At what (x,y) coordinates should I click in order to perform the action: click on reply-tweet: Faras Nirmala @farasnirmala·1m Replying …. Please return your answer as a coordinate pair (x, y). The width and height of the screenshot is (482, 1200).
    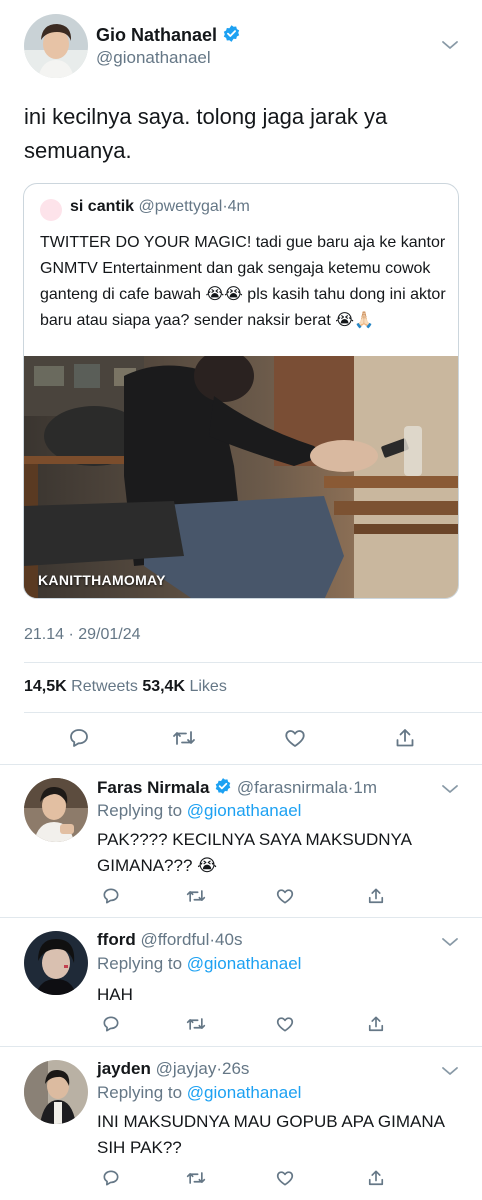
    Looking at the image, I should click on (241, 840).